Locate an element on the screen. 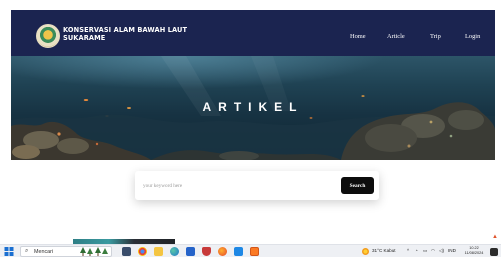  language-indicator: IND is located at coordinates (452, 250).